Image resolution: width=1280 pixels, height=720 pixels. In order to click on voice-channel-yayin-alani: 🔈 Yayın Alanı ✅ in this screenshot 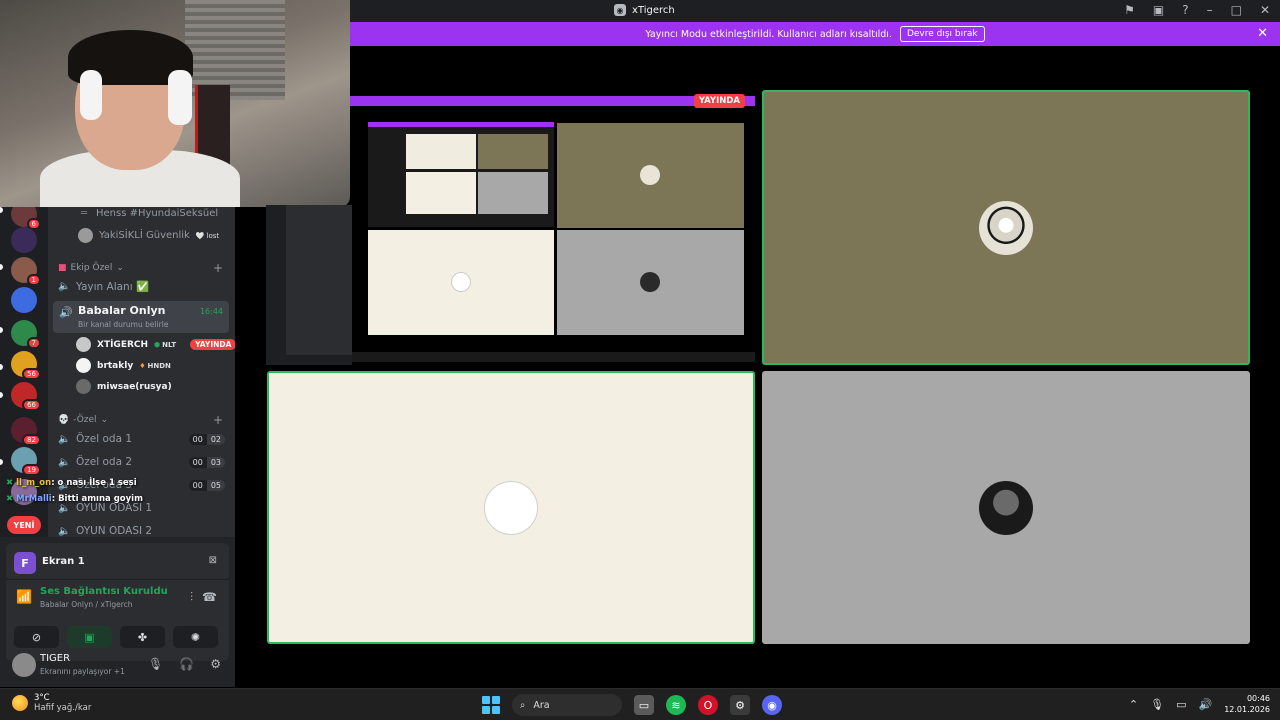, I will do `click(103, 286)`.